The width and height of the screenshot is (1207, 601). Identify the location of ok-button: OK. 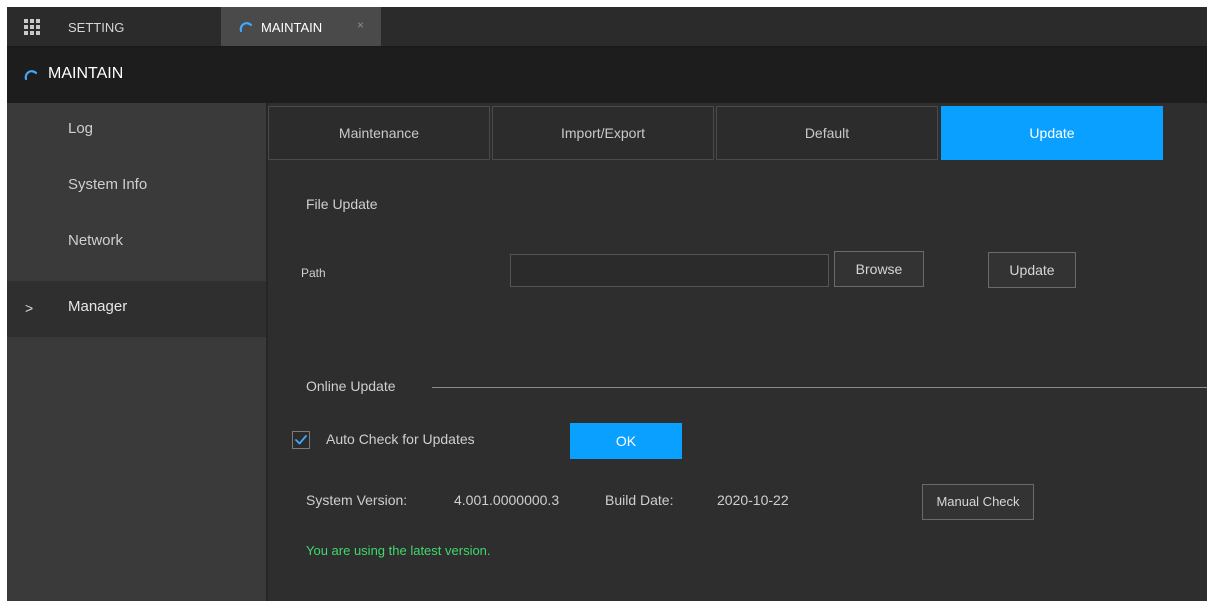
(626, 441).